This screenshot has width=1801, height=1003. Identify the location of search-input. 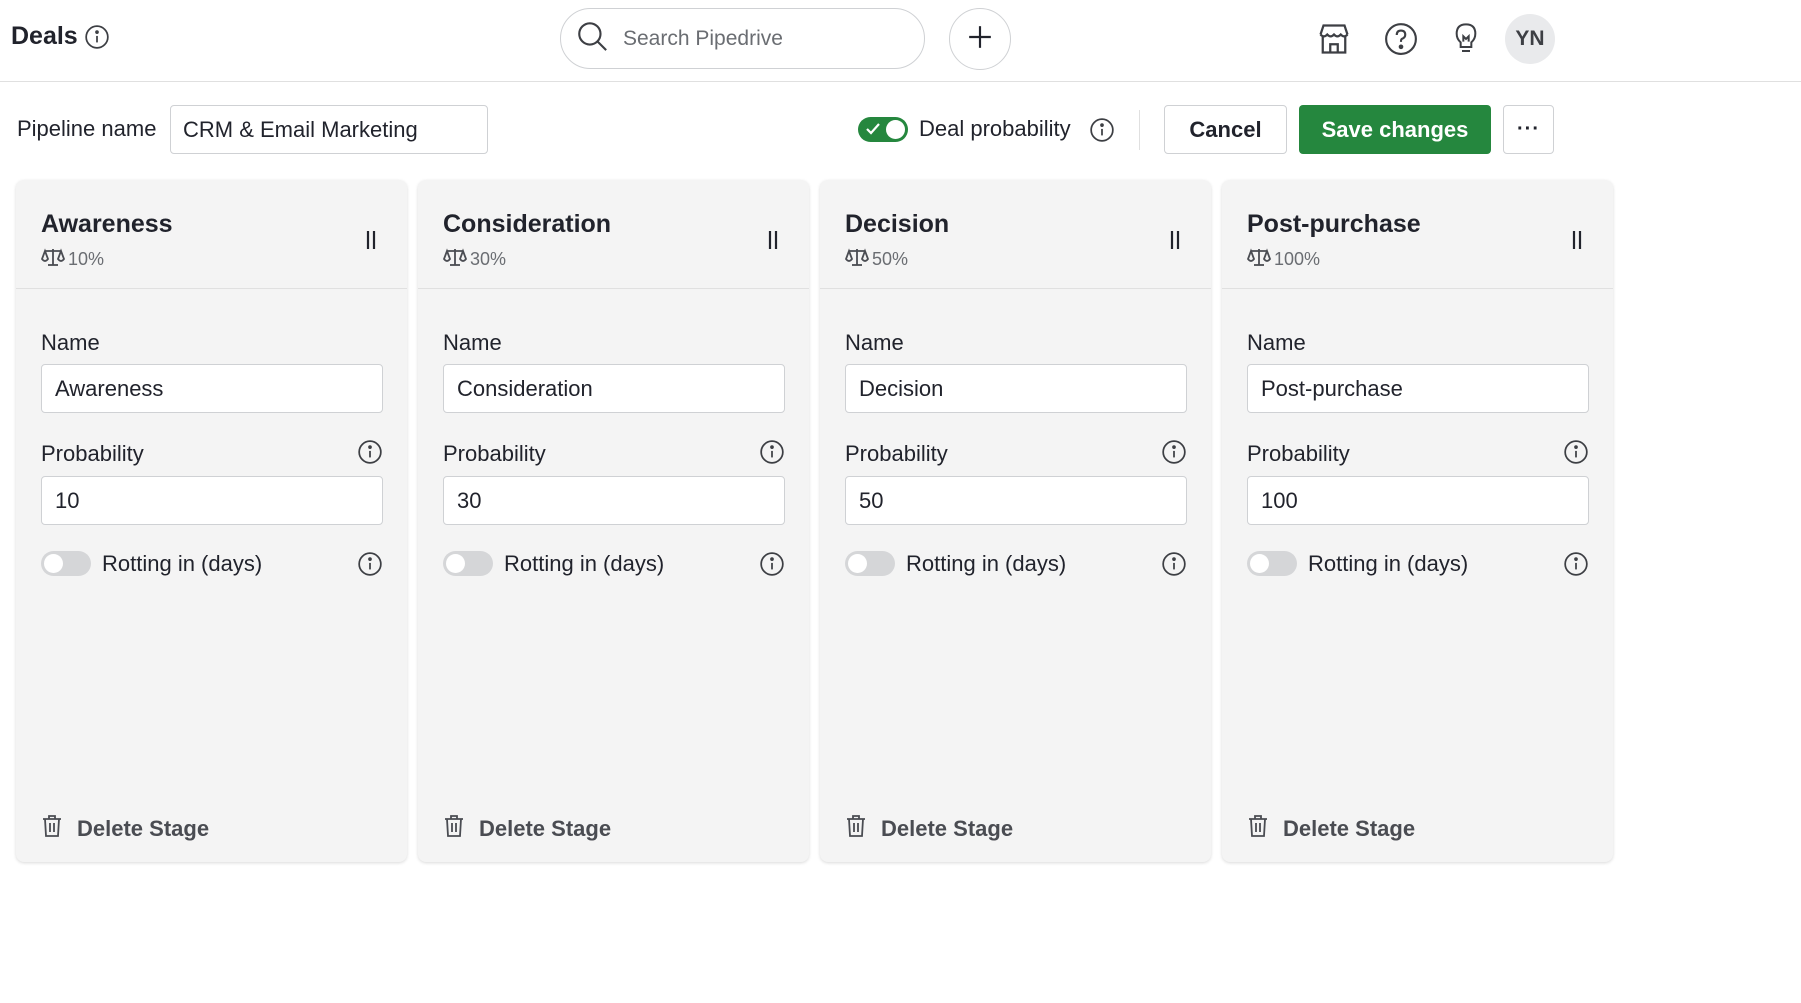
(763, 38).